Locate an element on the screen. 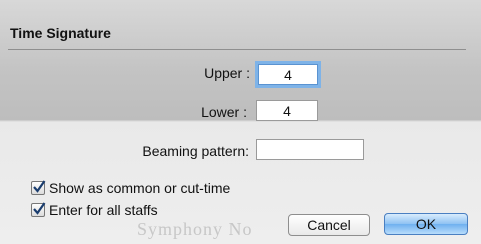 The image size is (481, 244). all-staffs-checkbox: Enter for all staffs is located at coordinates (94, 210).